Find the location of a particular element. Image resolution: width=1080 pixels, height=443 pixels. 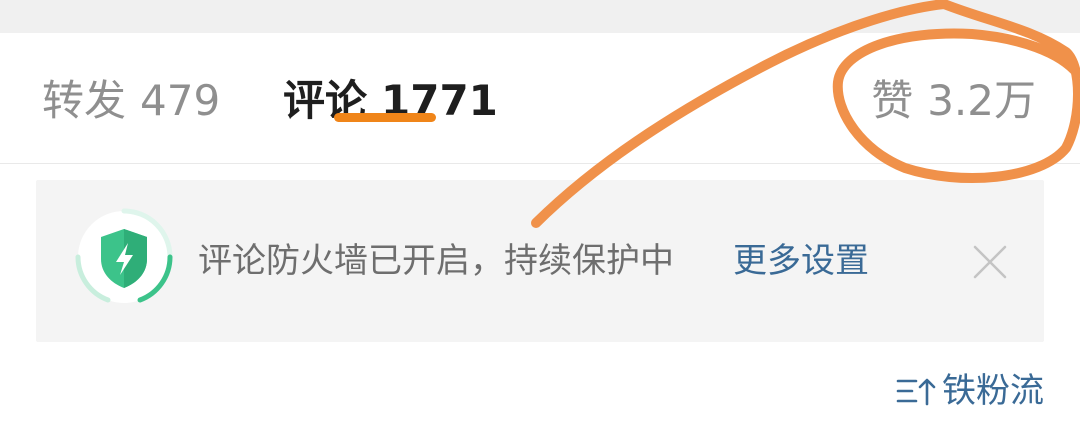

tab-repost-label: 转发 is located at coordinates (84, 100).